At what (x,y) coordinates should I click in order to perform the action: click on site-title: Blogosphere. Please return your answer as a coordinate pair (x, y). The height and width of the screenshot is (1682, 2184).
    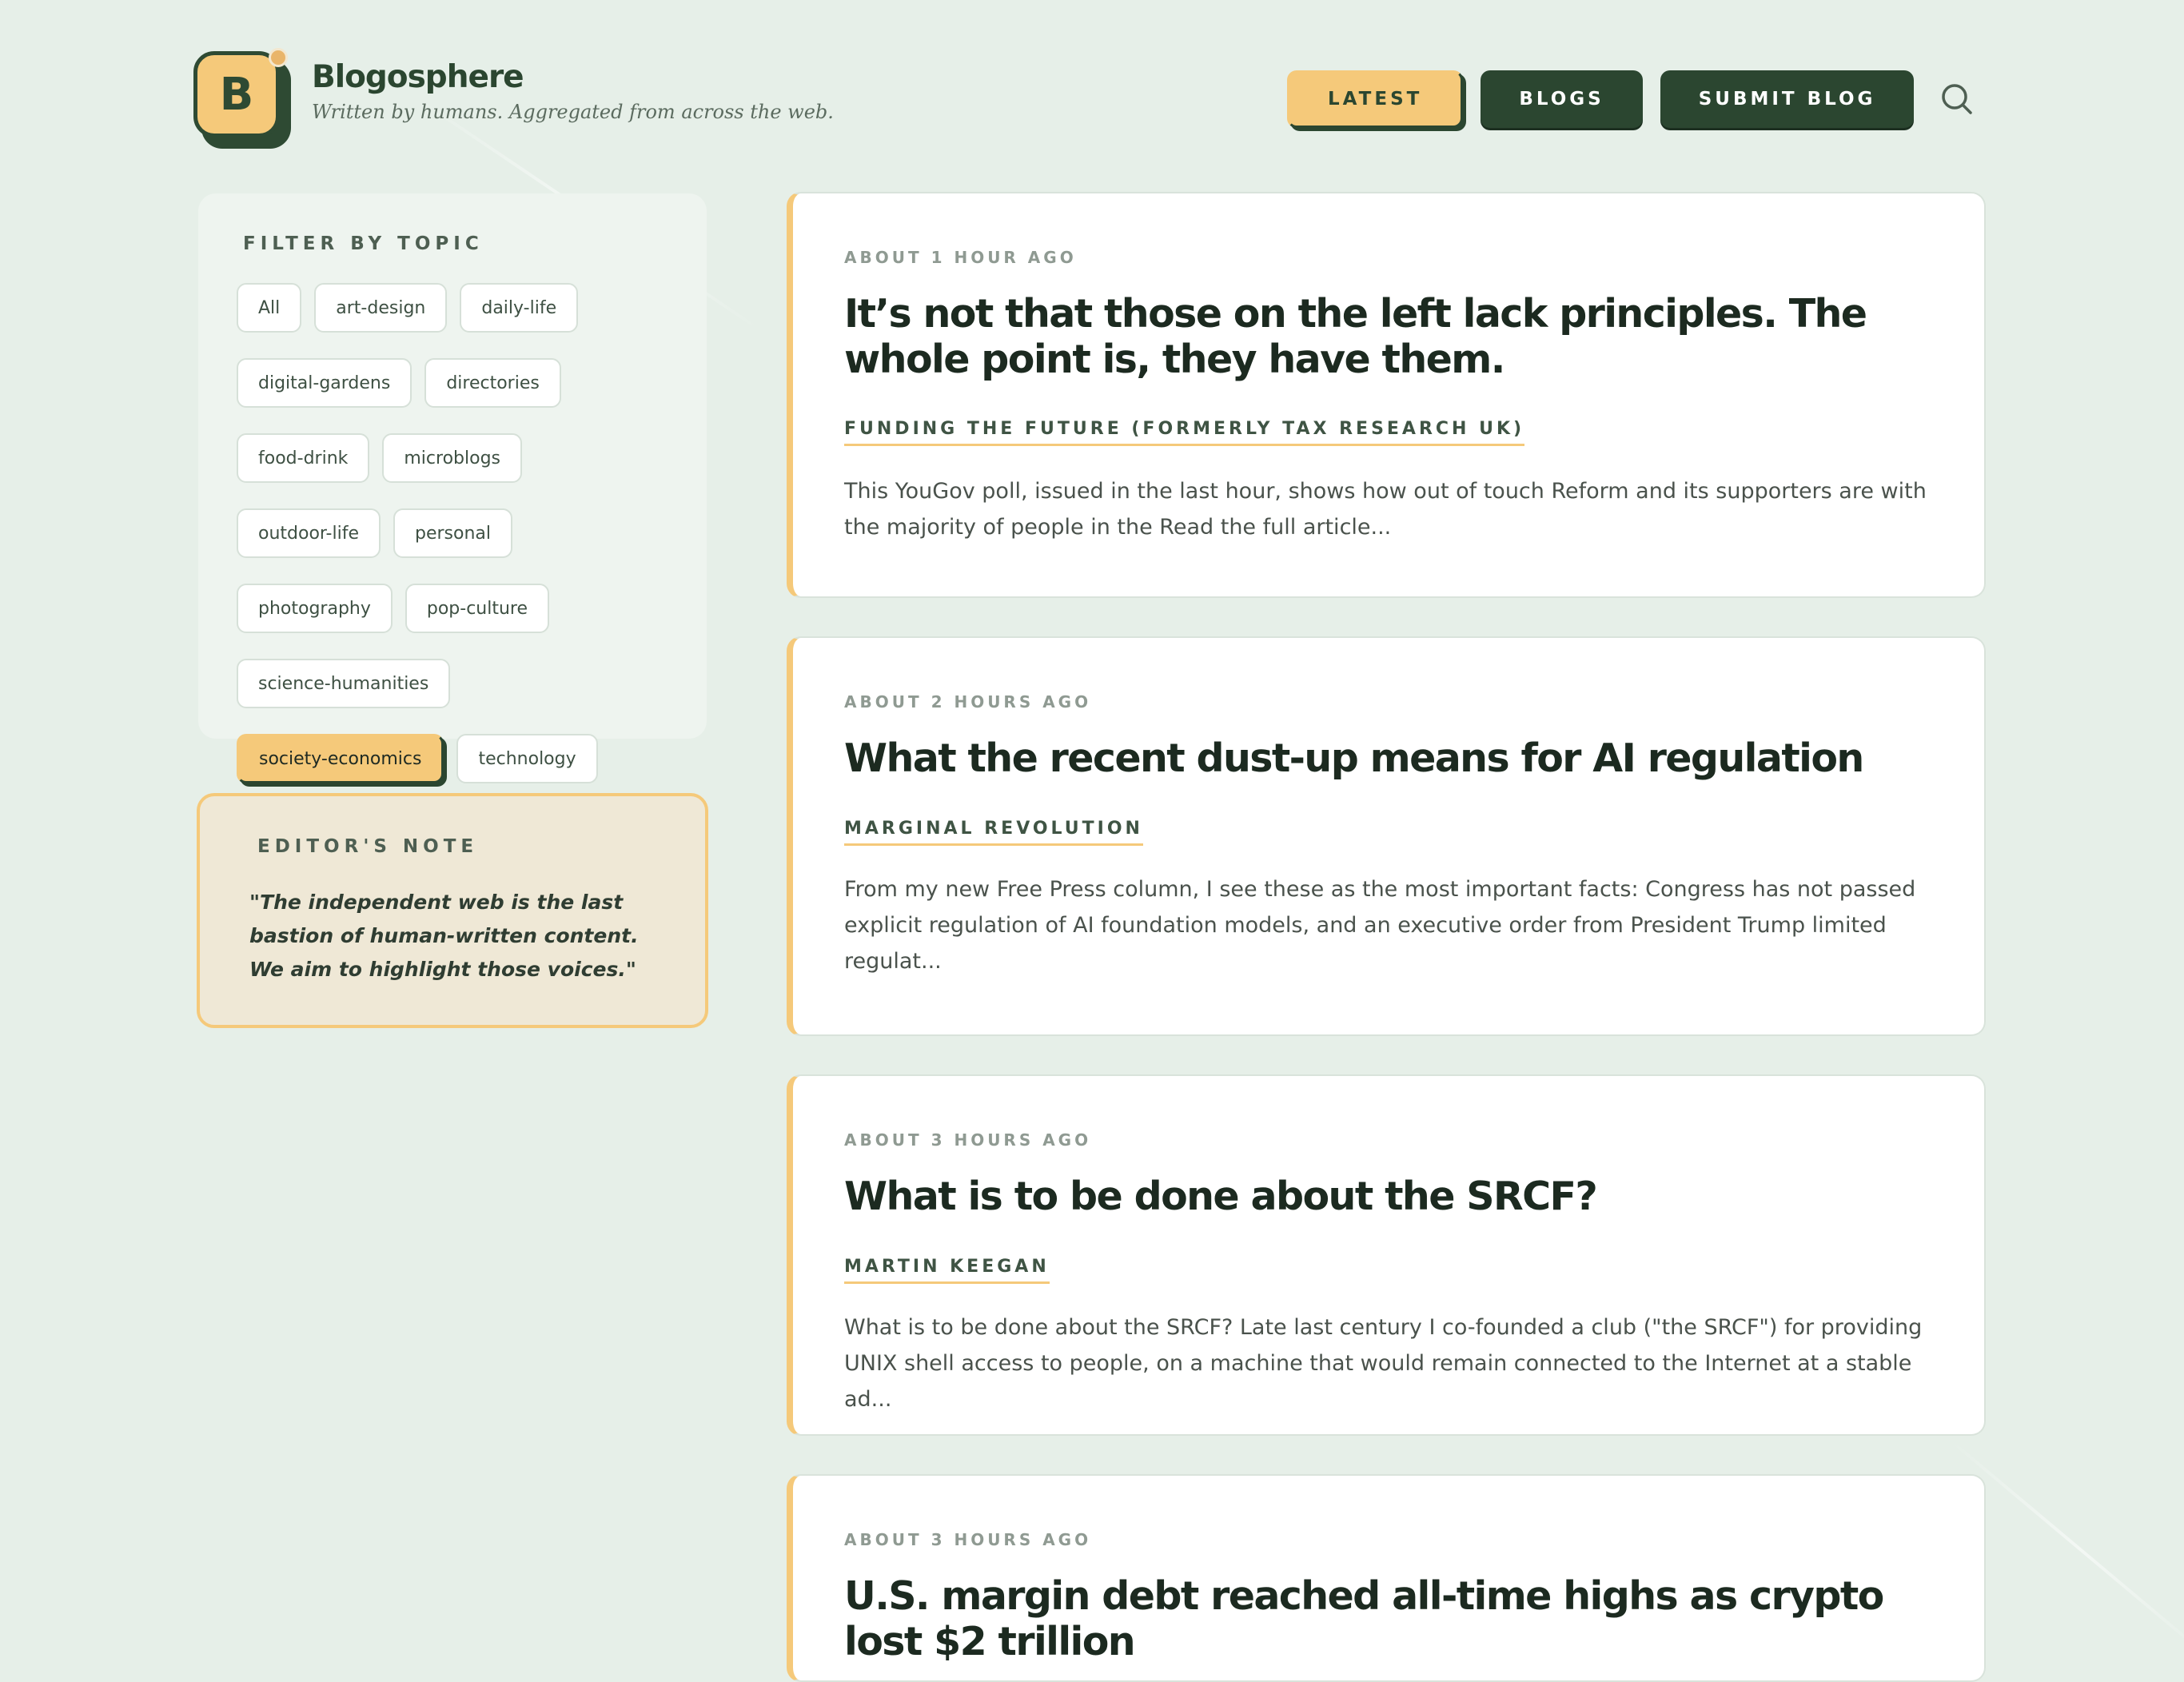
    Looking at the image, I should click on (418, 77).